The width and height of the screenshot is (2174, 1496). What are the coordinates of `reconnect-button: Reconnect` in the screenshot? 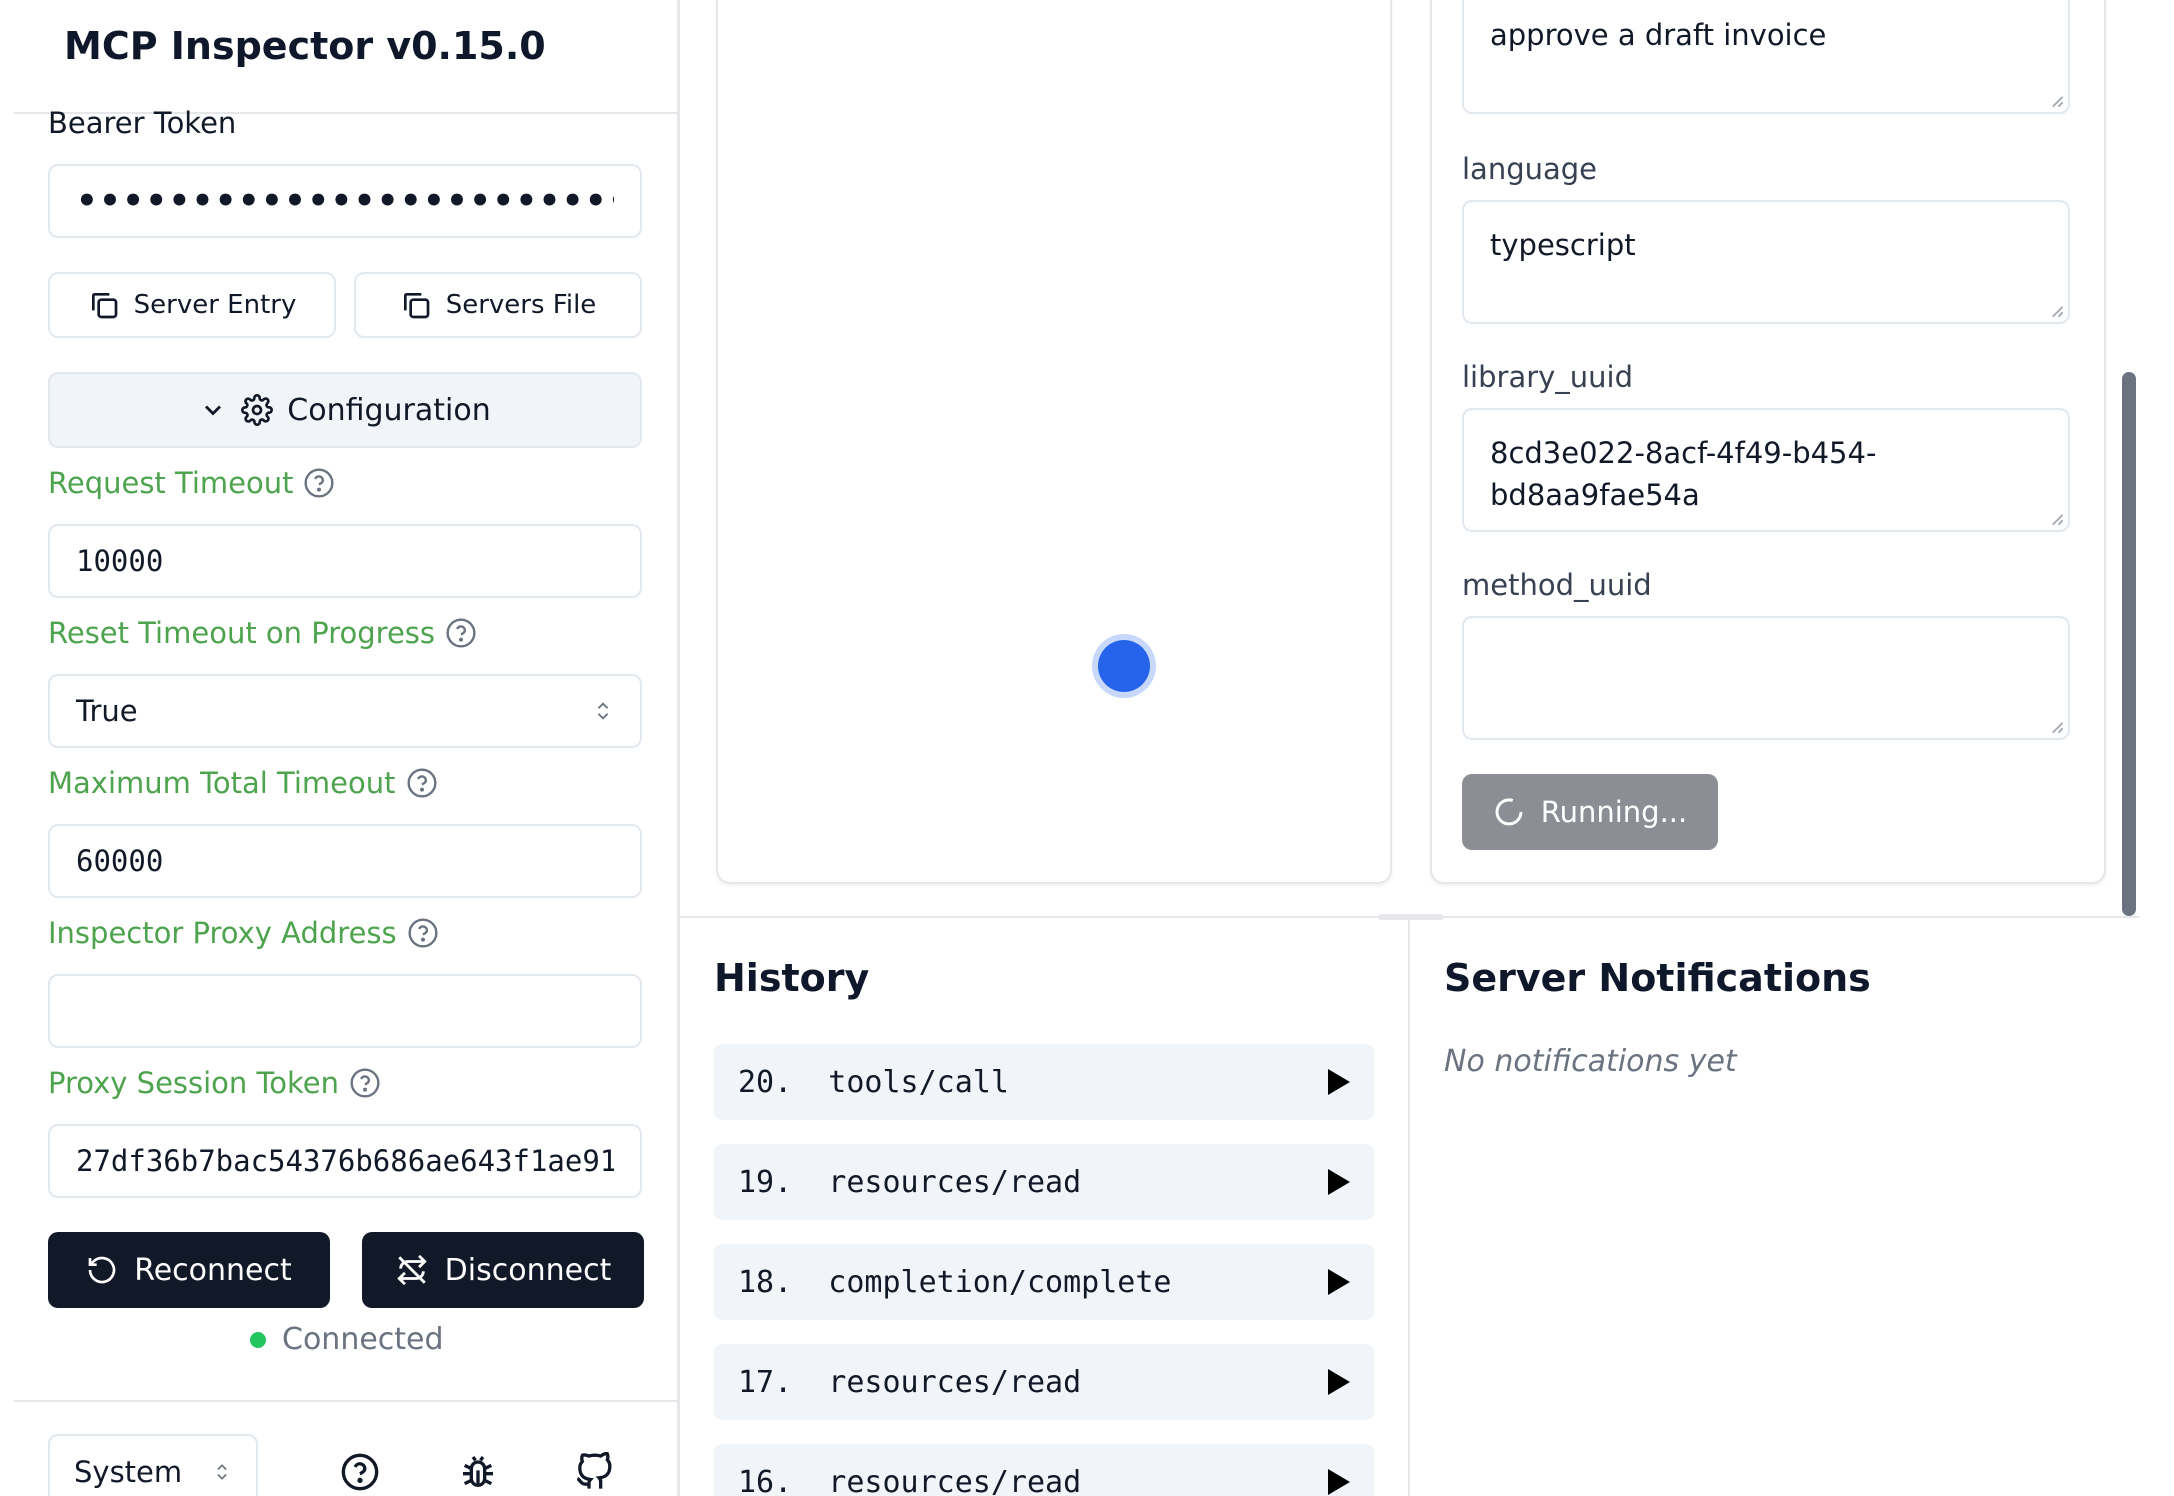 It's located at (189, 1270).